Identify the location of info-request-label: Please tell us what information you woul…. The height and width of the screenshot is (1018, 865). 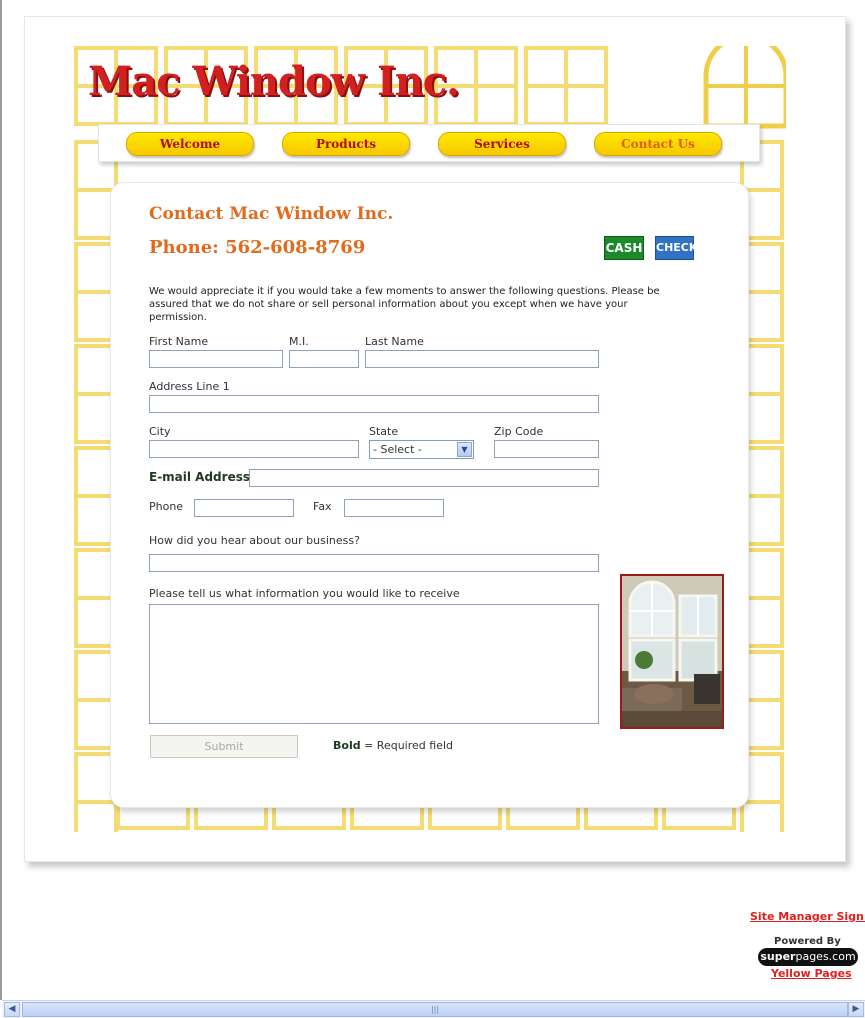
(304, 593).